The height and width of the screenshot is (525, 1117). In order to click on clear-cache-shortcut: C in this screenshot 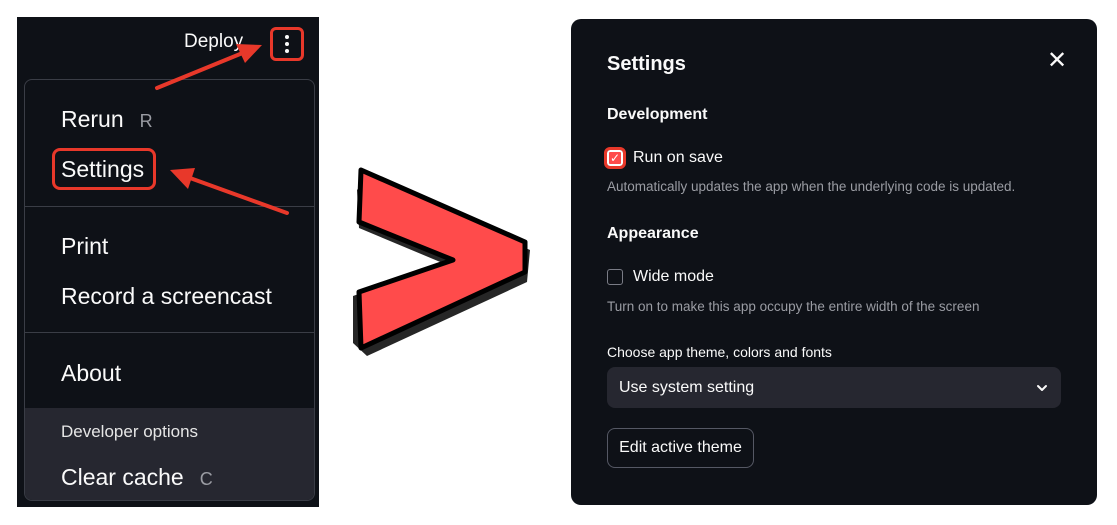, I will do `click(206, 479)`.